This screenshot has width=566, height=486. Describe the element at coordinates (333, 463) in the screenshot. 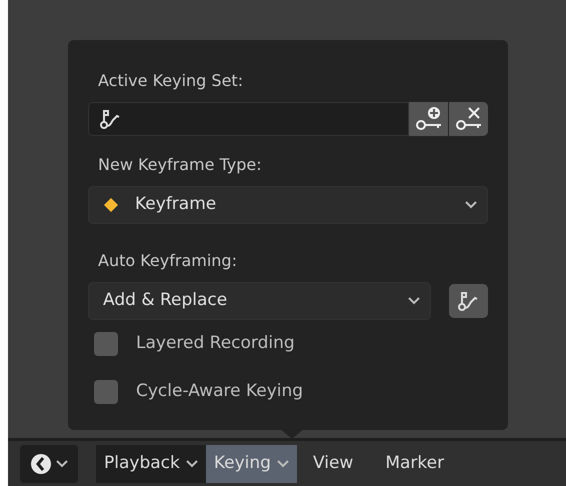

I see `menu-button: View` at that location.